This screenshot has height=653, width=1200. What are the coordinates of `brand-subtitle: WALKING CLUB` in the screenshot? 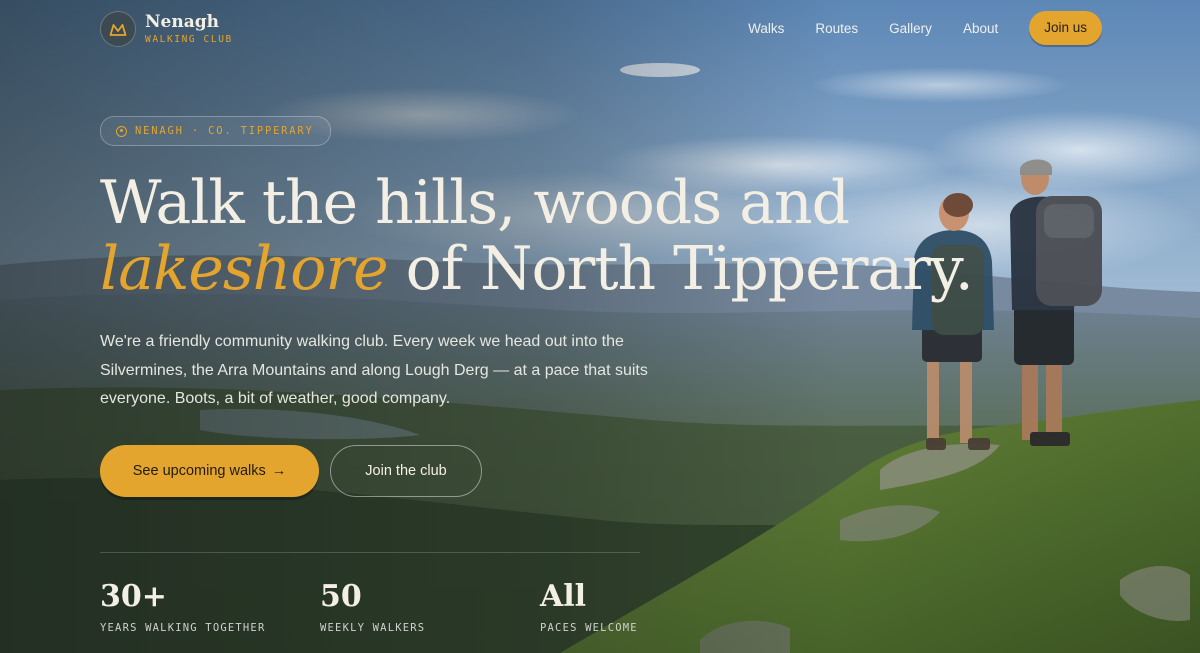 It's located at (189, 39).